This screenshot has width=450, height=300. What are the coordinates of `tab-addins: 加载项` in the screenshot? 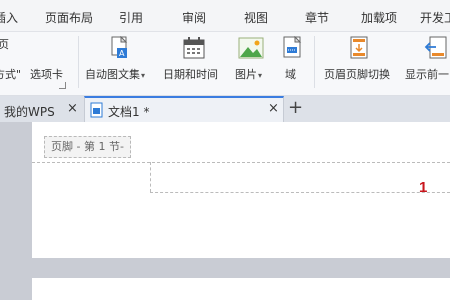 It's located at (379, 17).